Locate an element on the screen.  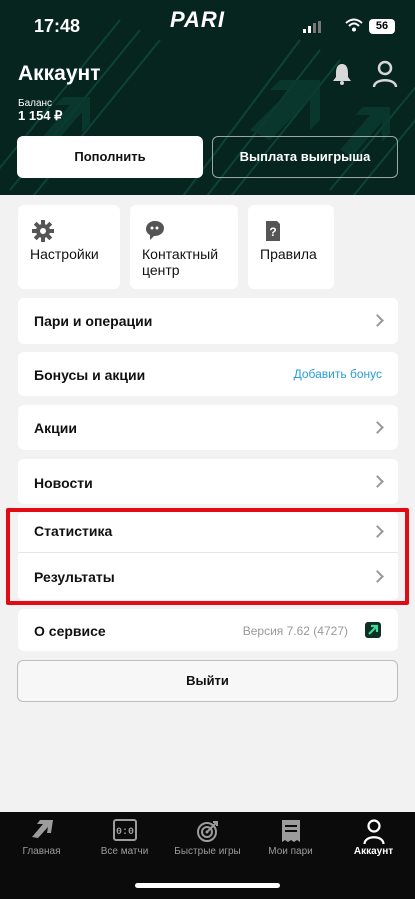
bell-icon is located at coordinates (342, 74).